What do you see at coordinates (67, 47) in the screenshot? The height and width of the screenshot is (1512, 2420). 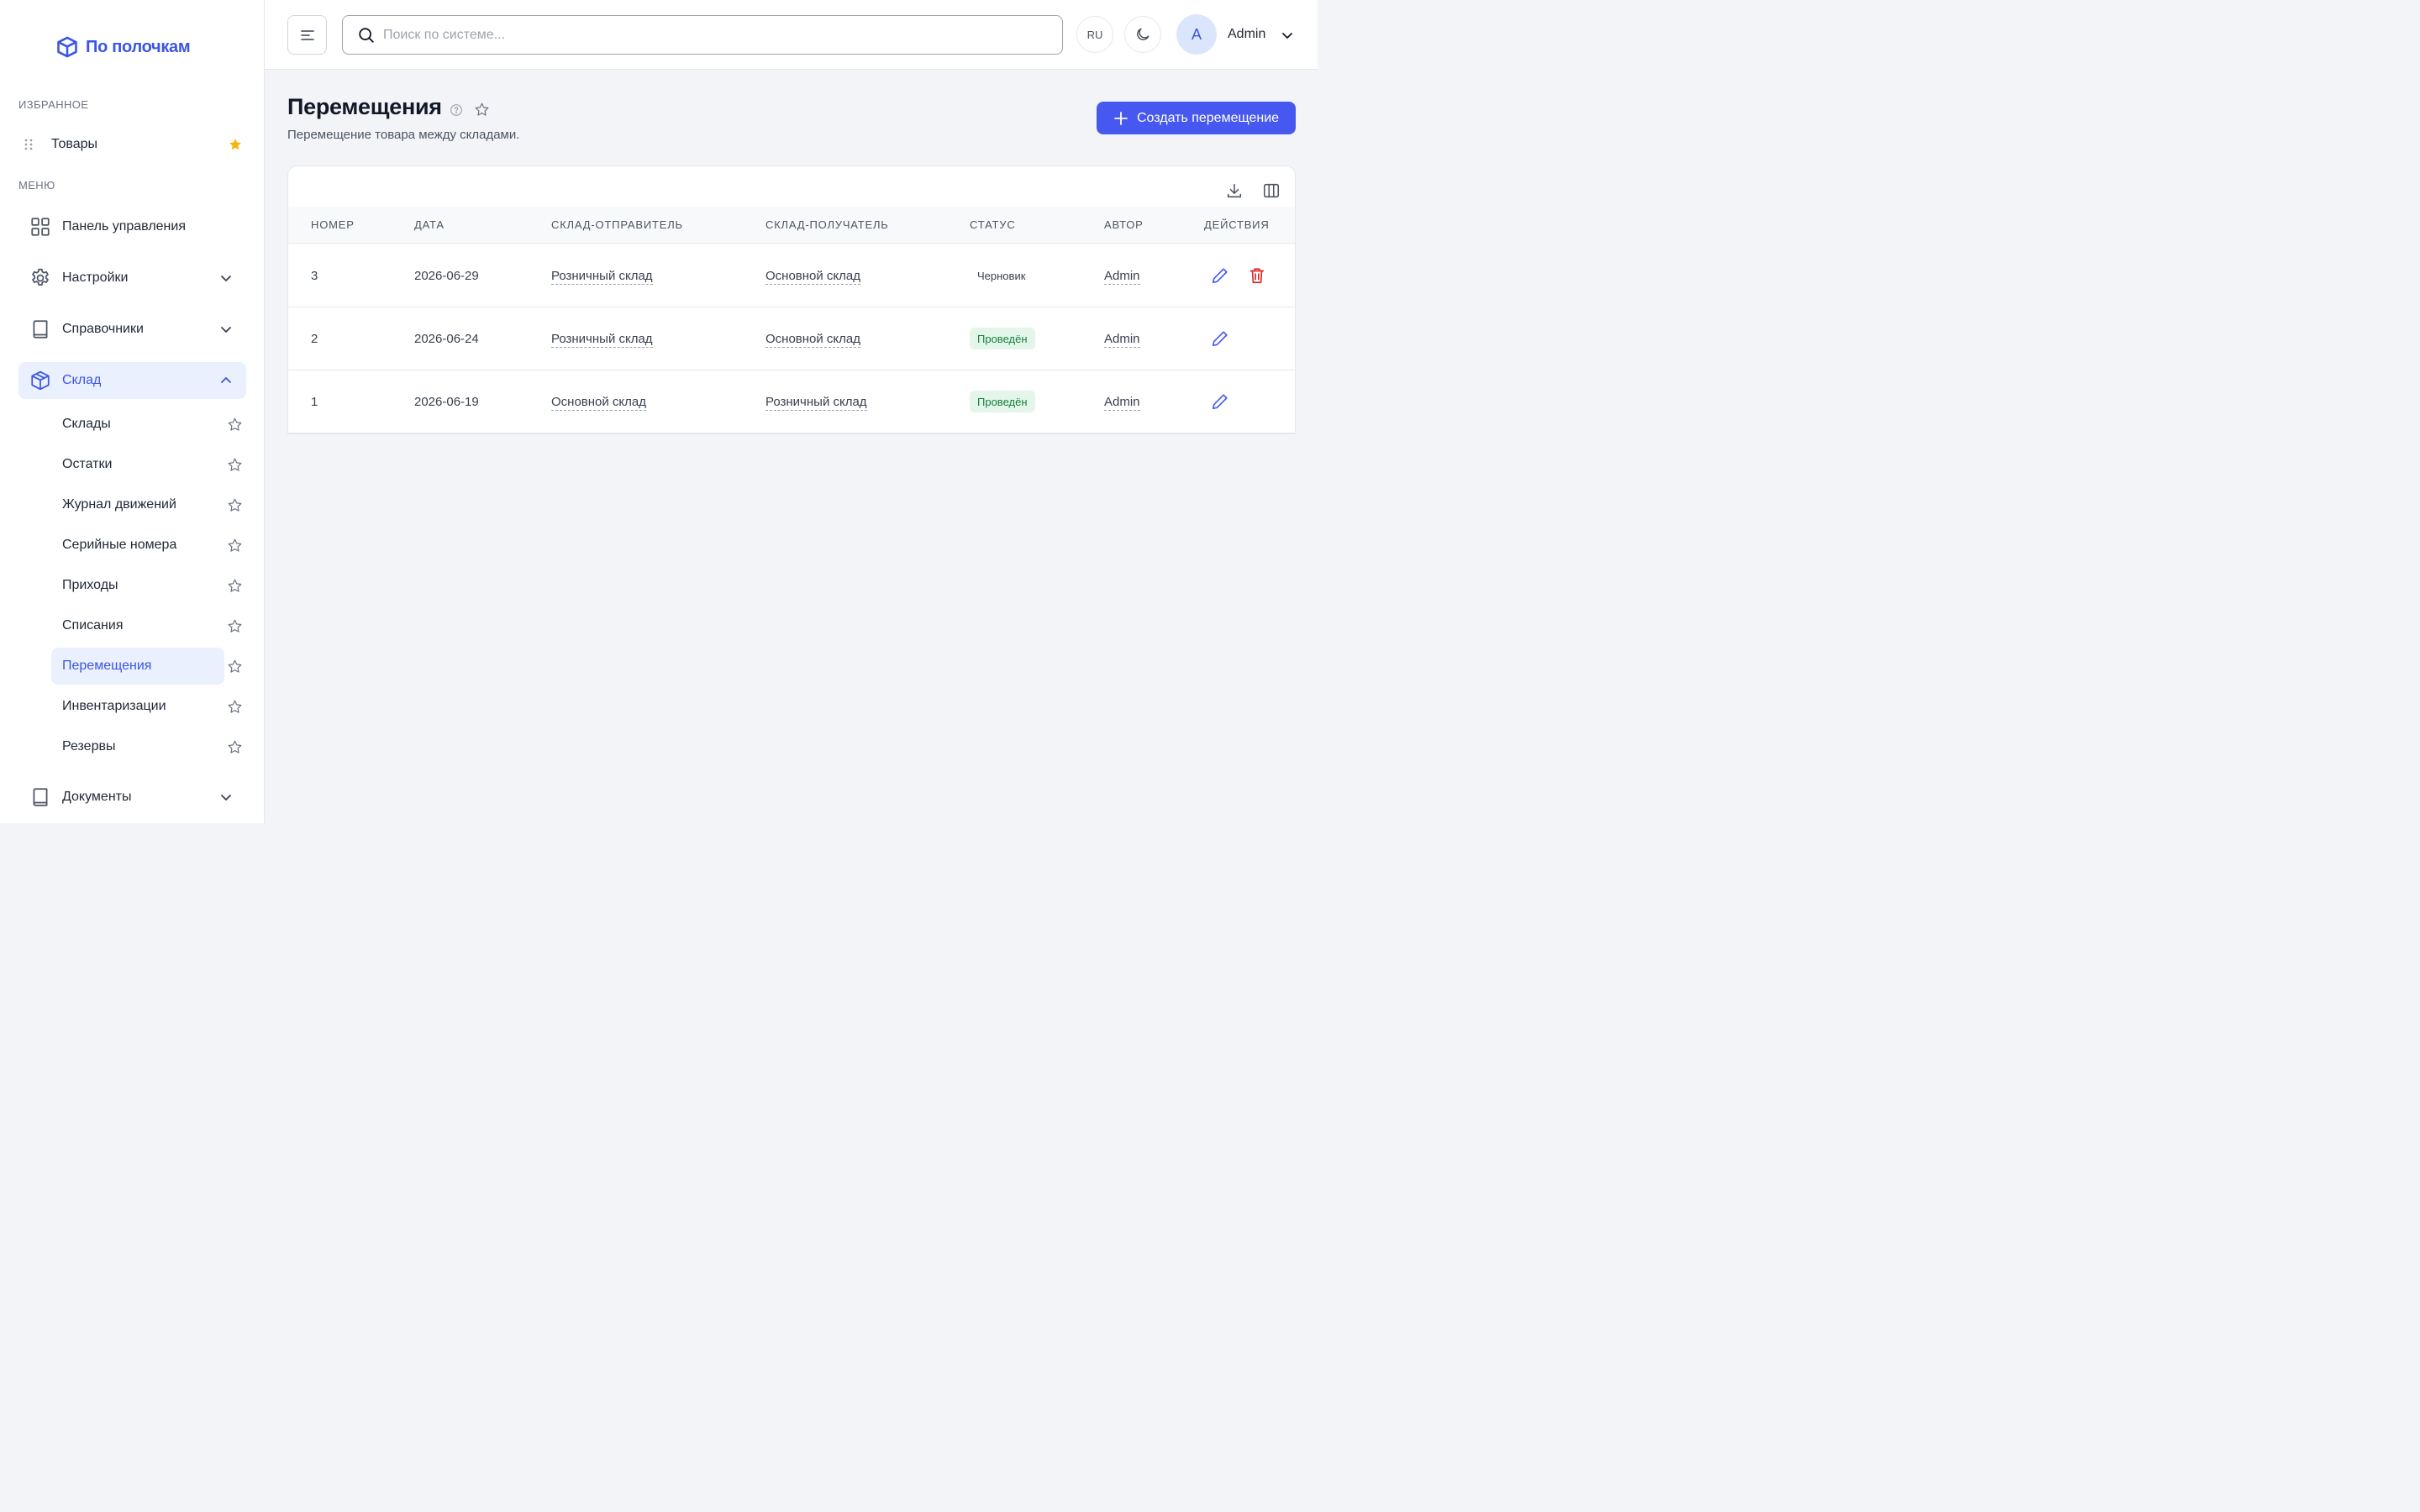 I see `box-logo-icon` at bounding box center [67, 47].